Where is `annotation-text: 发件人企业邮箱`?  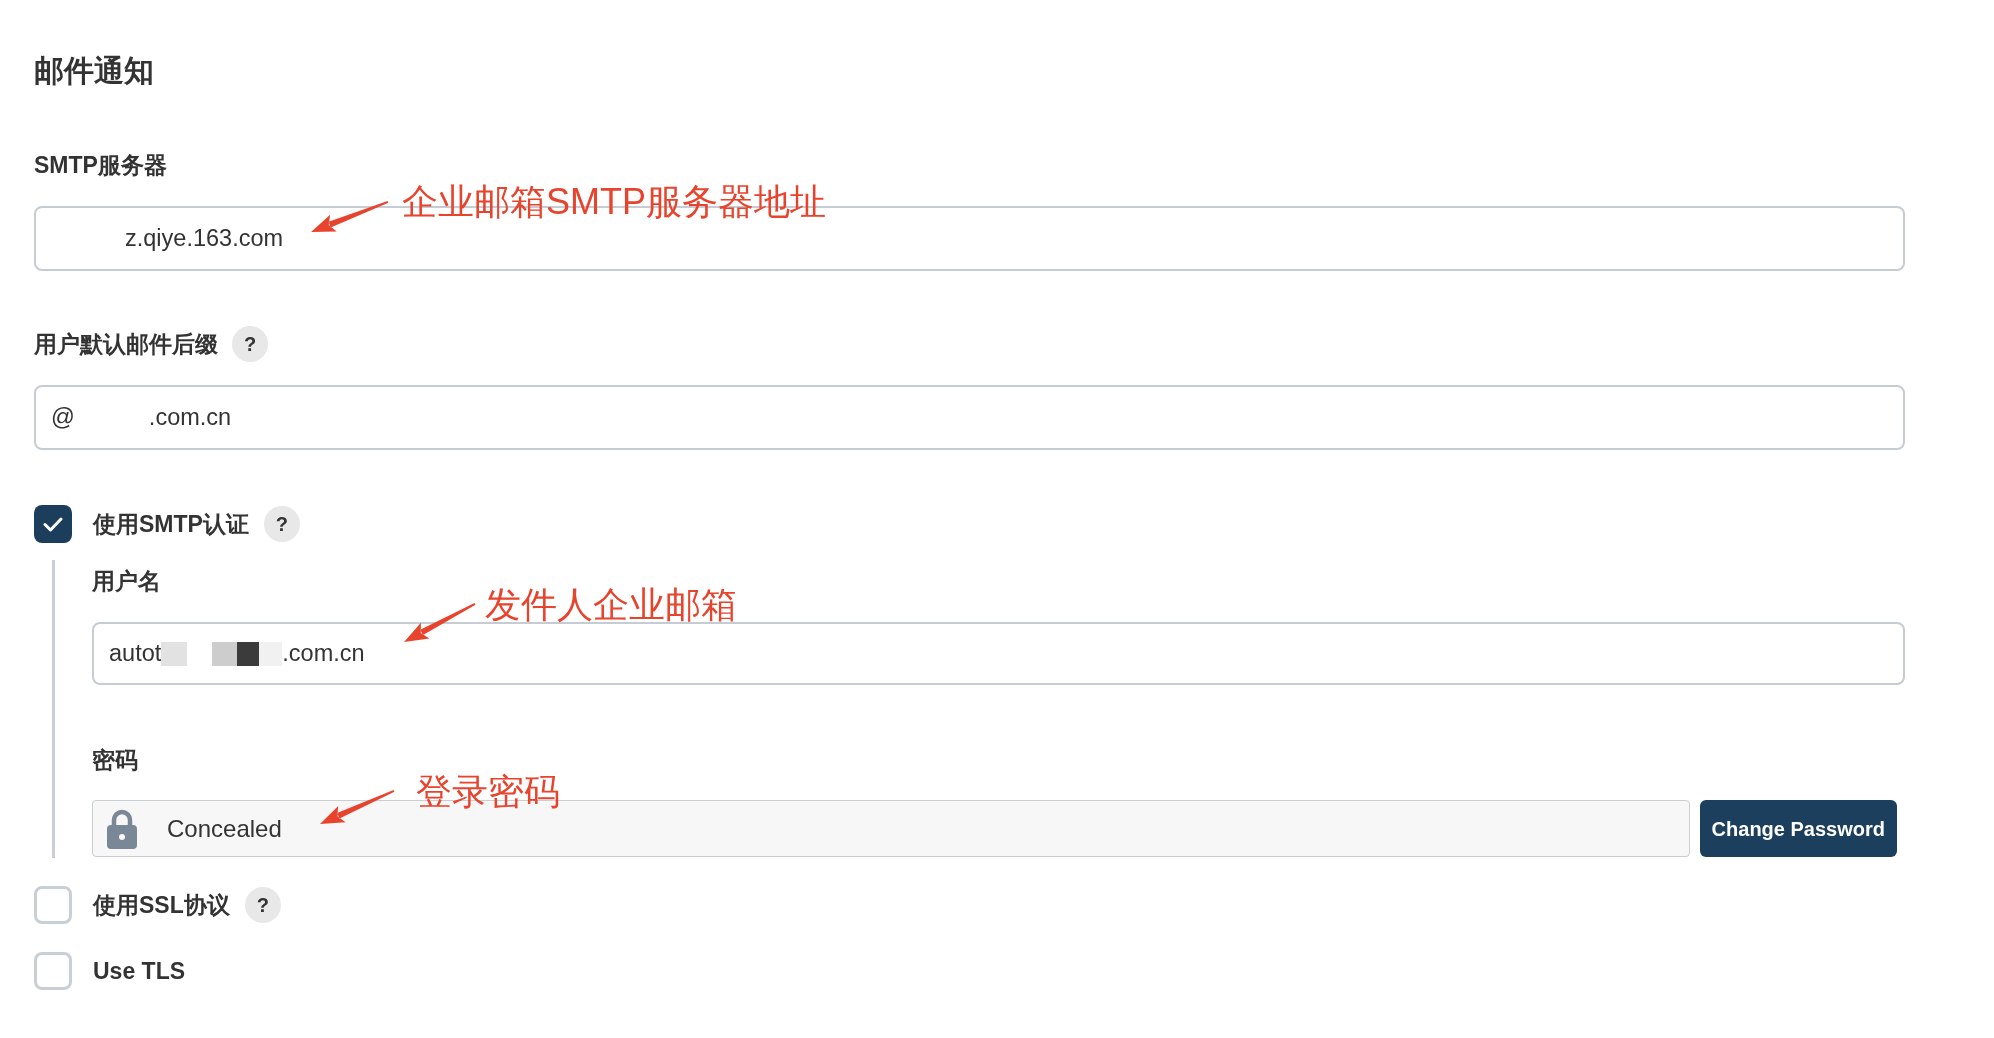 annotation-text: 发件人企业邮箱 is located at coordinates (611, 605).